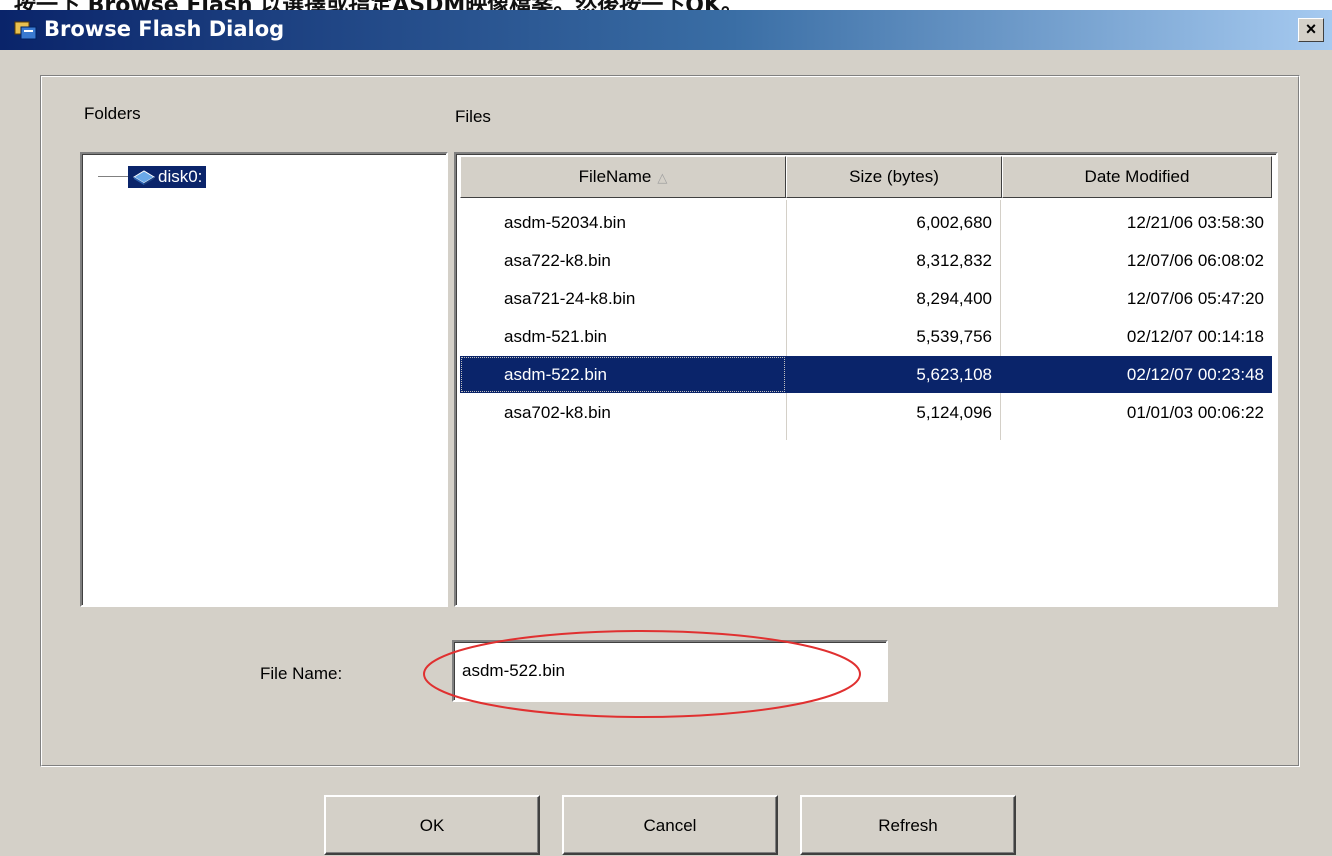  Describe the element at coordinates (113, 176) in the screenshot. I see `tree-connector` at that location.